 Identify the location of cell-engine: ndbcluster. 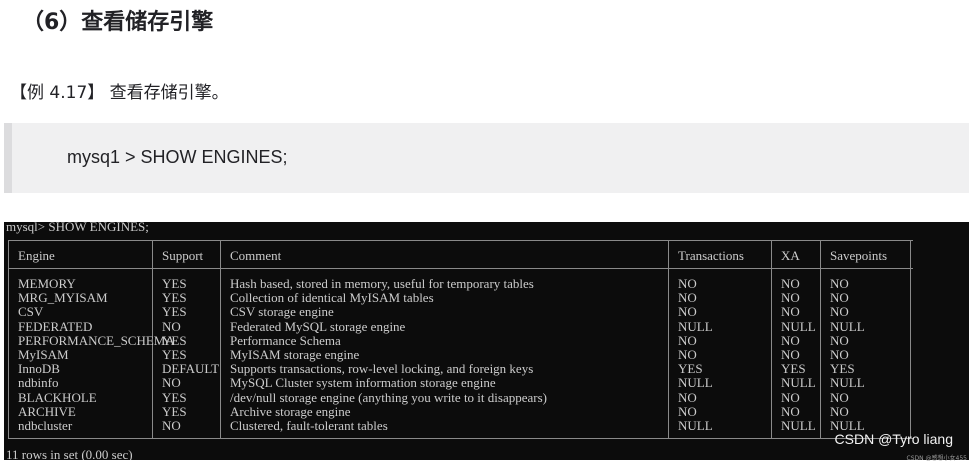
(45, 425).